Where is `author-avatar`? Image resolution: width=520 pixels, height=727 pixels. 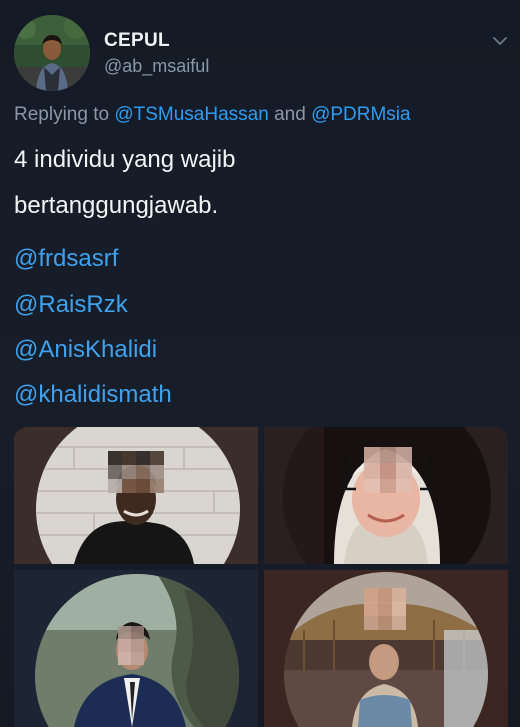
author-avatar is located at coordinates (52, 53).